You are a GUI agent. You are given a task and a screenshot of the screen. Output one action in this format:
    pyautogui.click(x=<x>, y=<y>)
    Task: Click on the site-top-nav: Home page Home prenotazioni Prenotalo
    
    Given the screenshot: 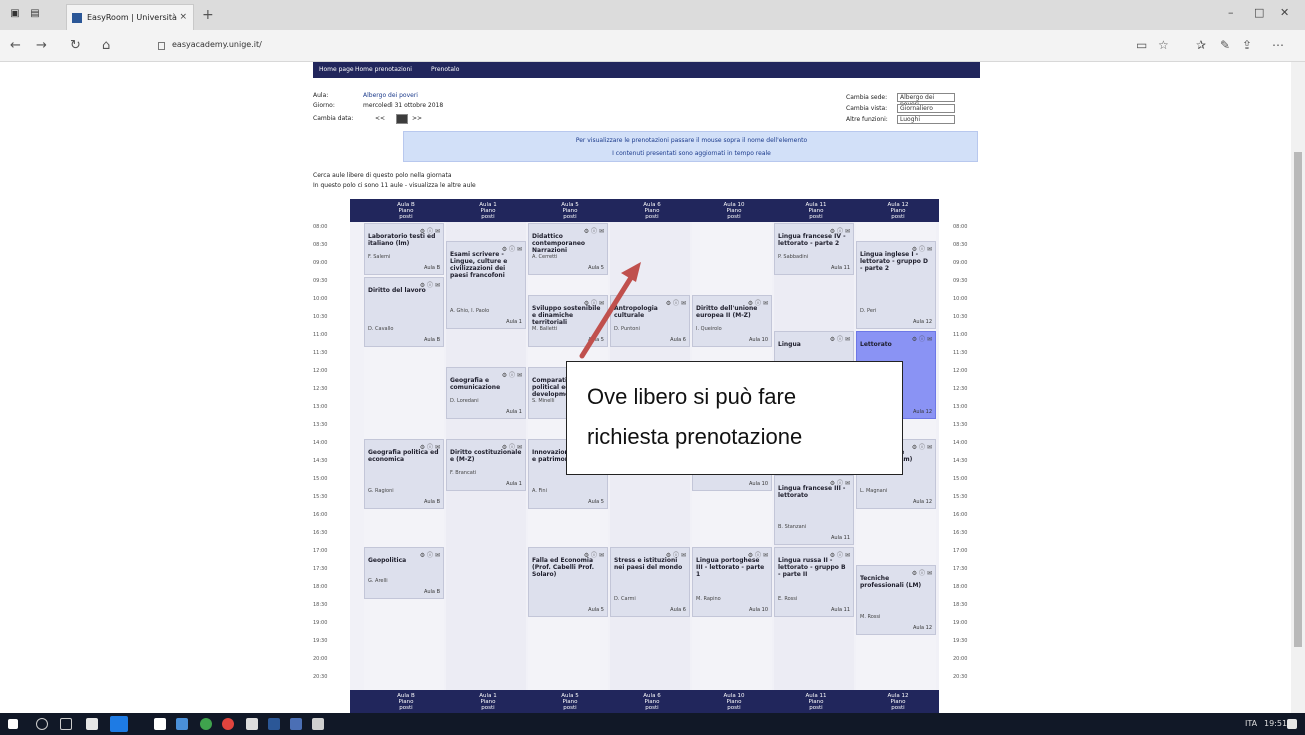 What is the action you would take?
    pyautogui.click(x=646, y=70)
    